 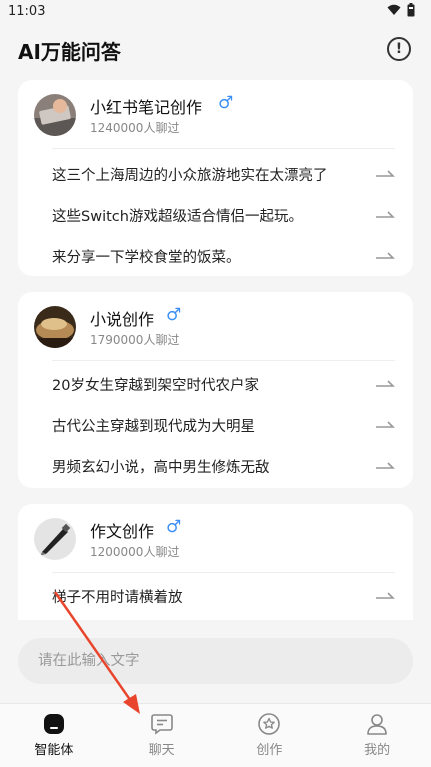 What do you see at coordinates (223, 596) in the screenshot?
I see `prompt-item: 梯子不用时请横着放` at bounding box center [223, 596].